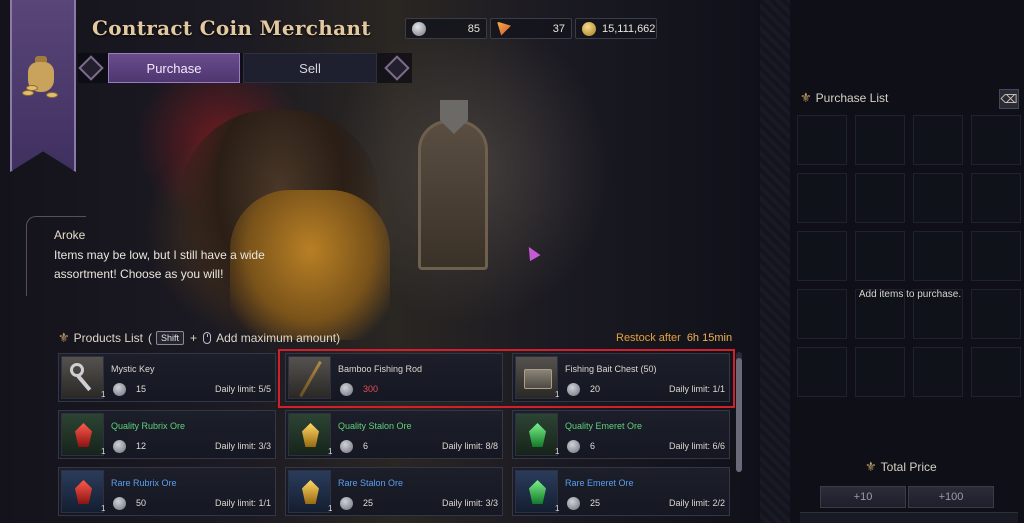  I want to click on purchase-list-title: Purchase List, so click(852, 98).